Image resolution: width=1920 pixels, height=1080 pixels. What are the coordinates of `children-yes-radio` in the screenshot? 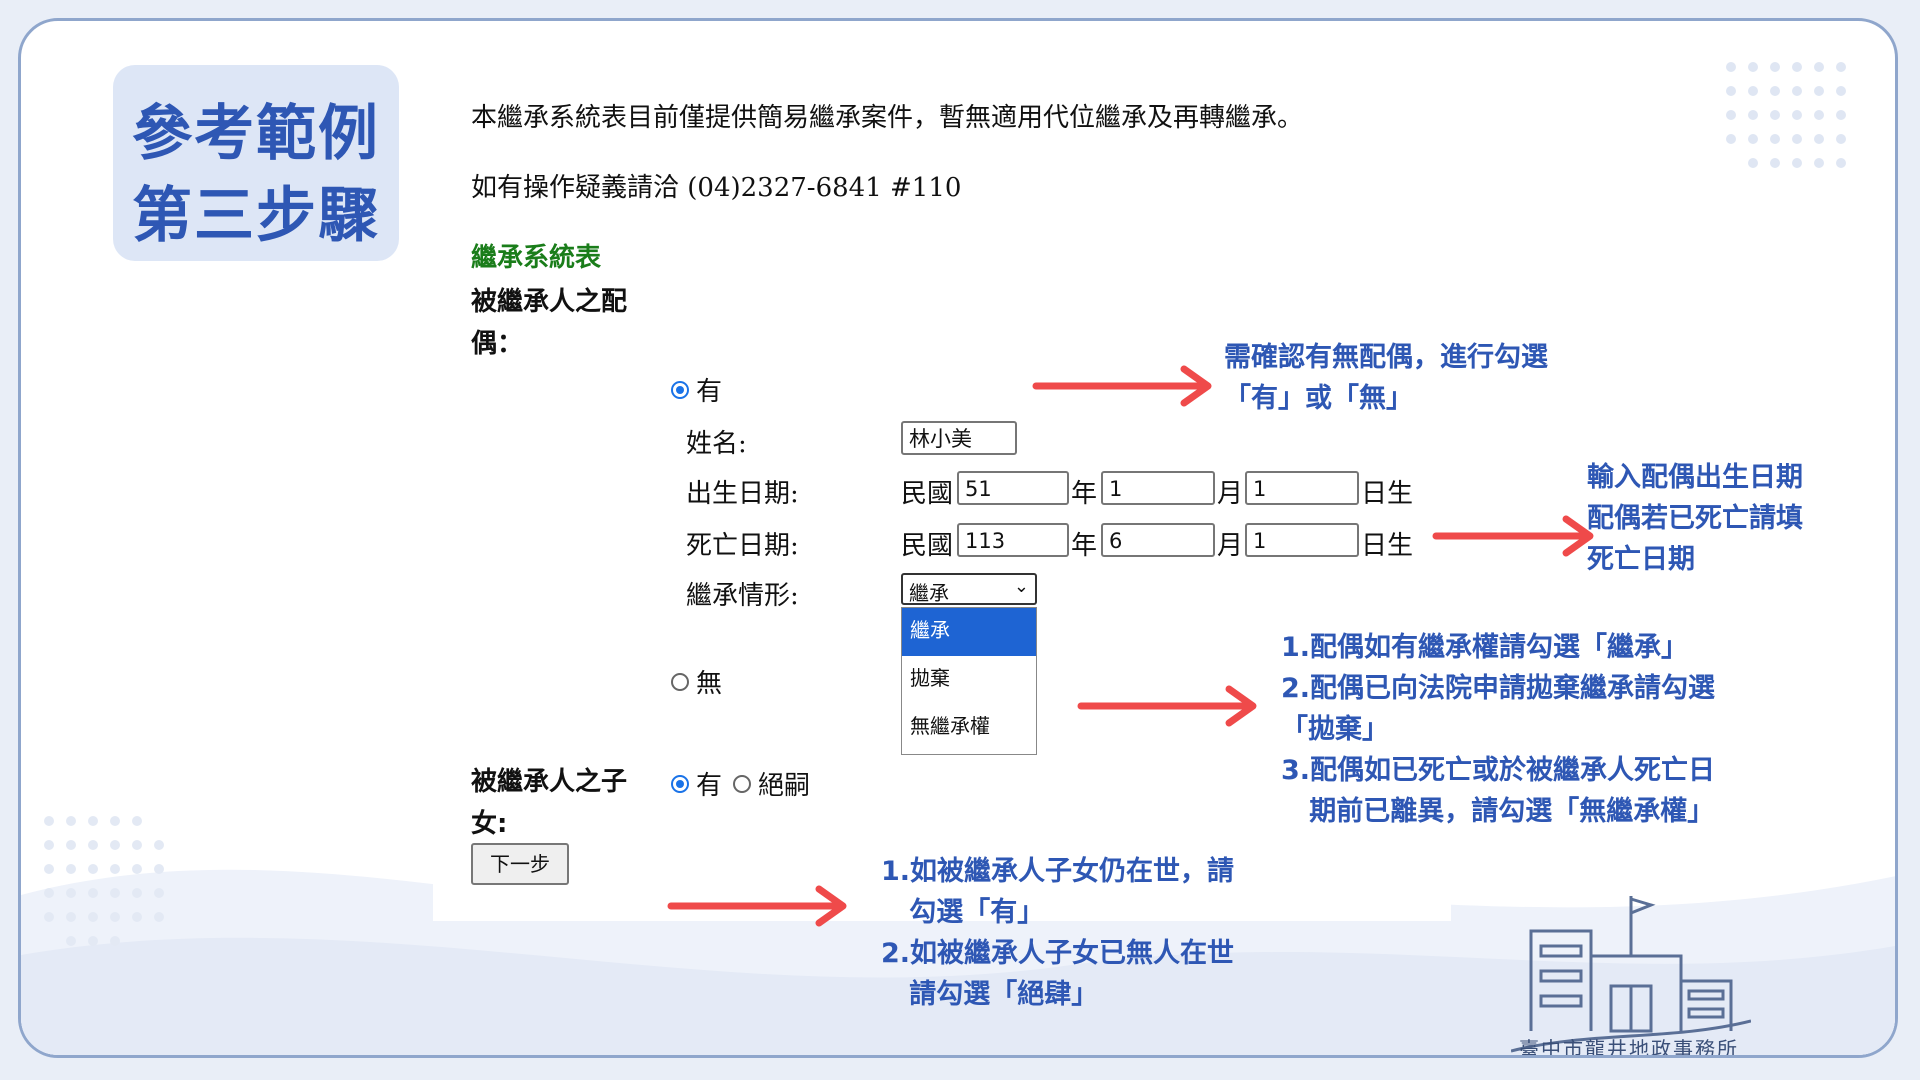 It's located at (680, 784).